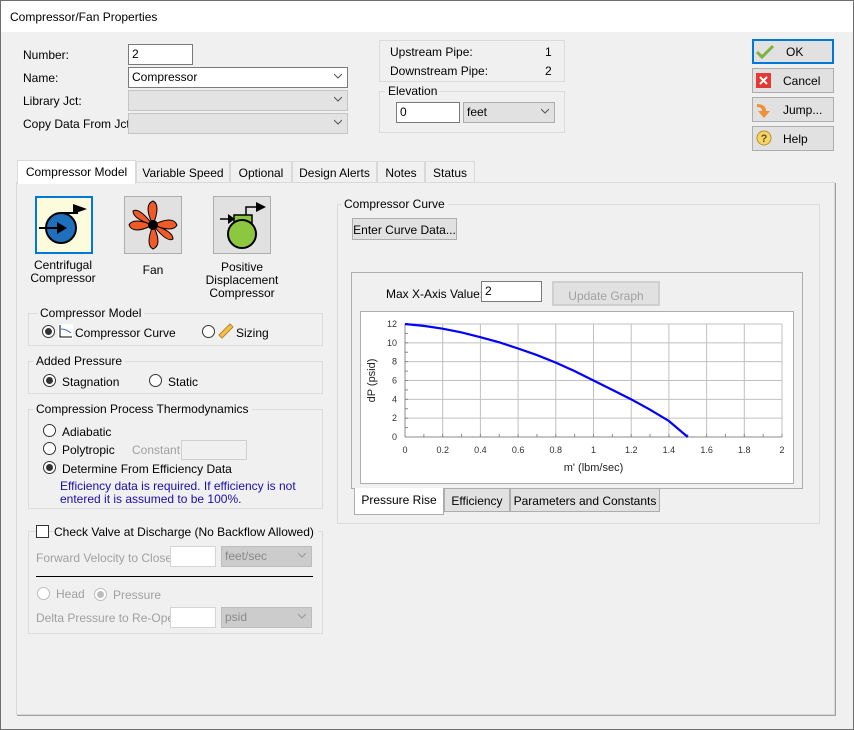  Describe the element at coordinates (763, 80) in the screenshot. I see `close-icon` at that location.